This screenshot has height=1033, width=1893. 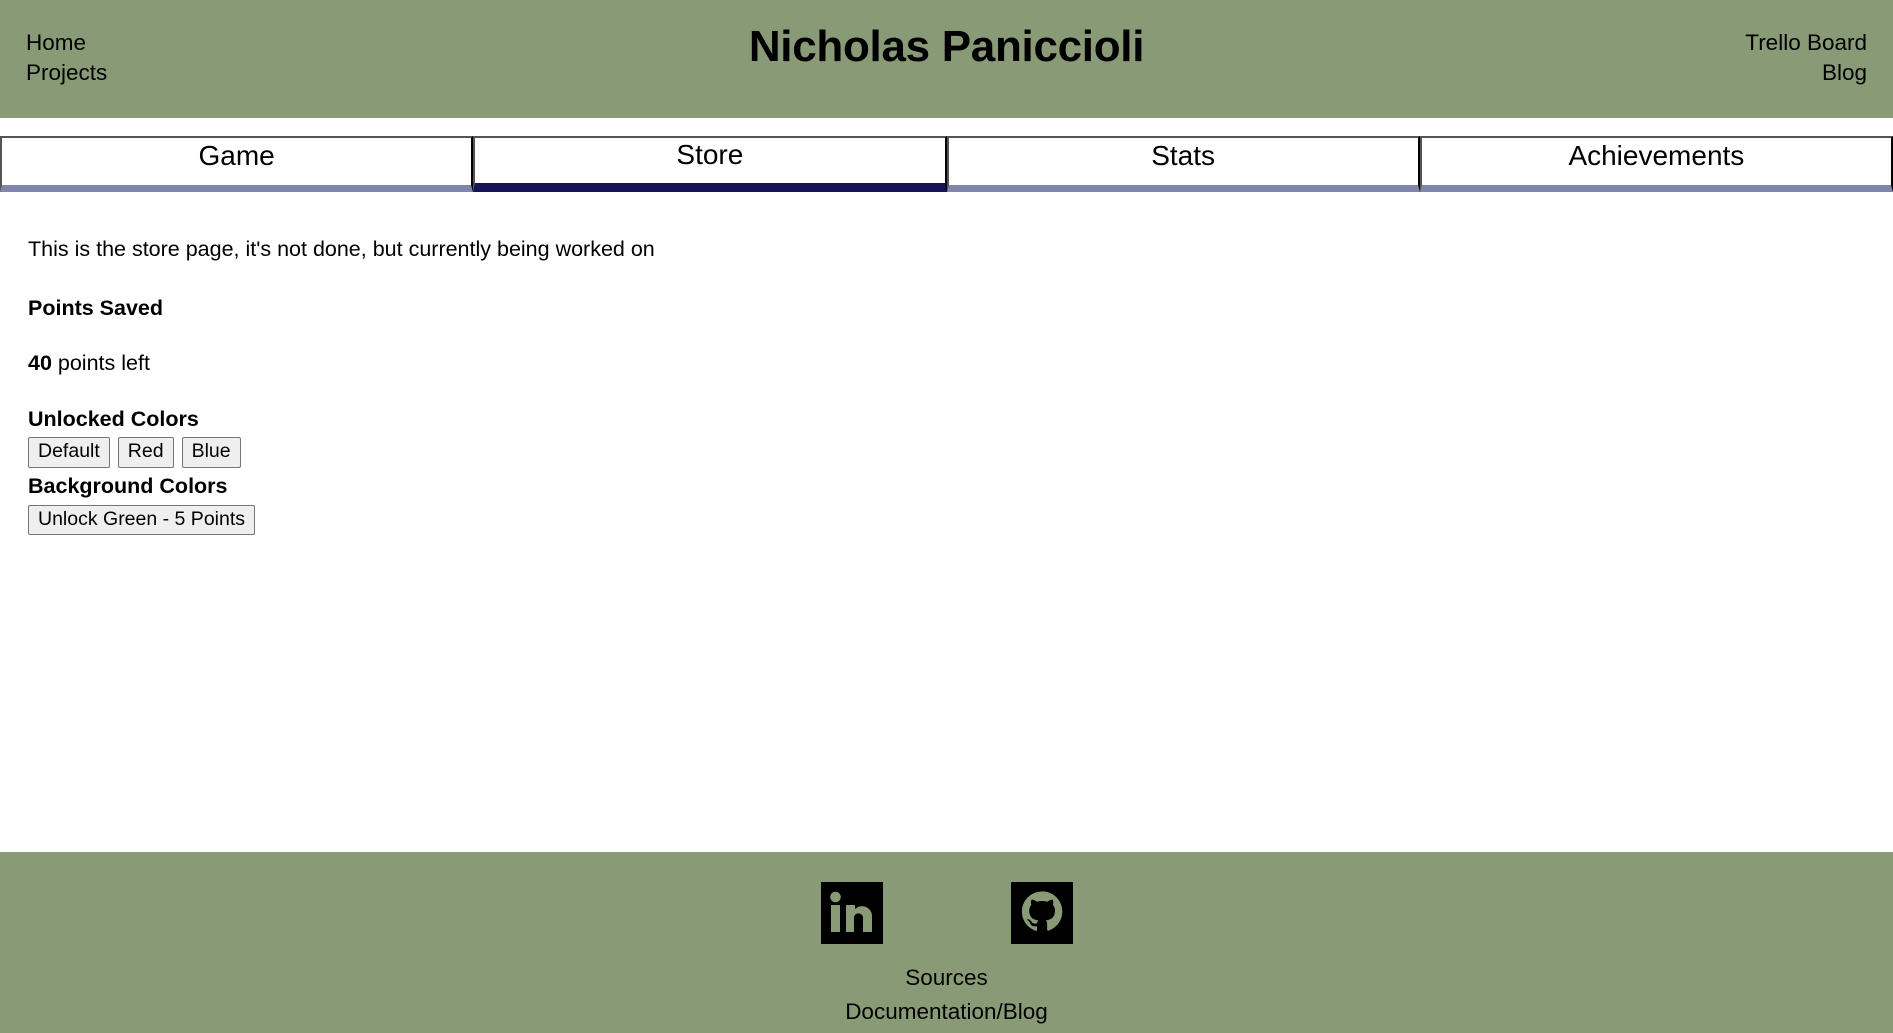 I want to click on color-button-blue: Blue, so click(x=211, y=452).